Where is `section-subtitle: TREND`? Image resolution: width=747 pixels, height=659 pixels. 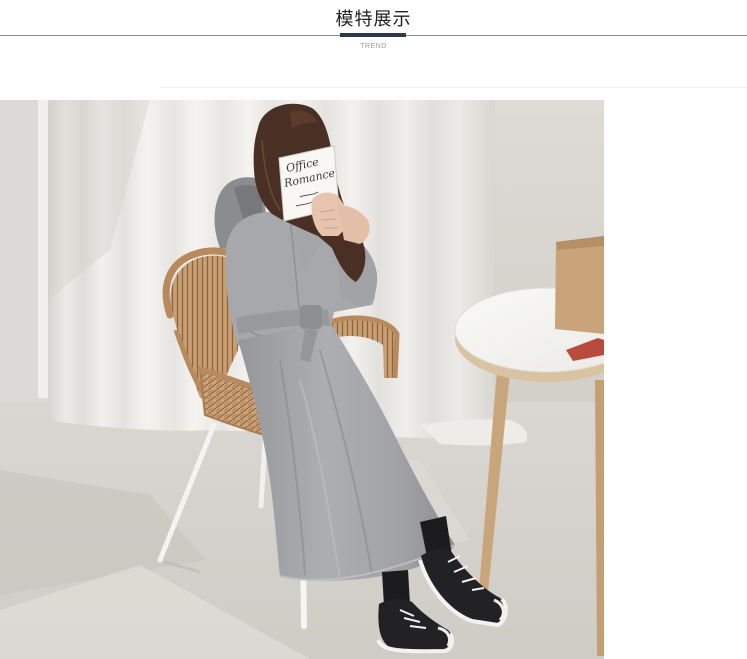
section-subtitle: TREND is located at coordinates (373, 46).